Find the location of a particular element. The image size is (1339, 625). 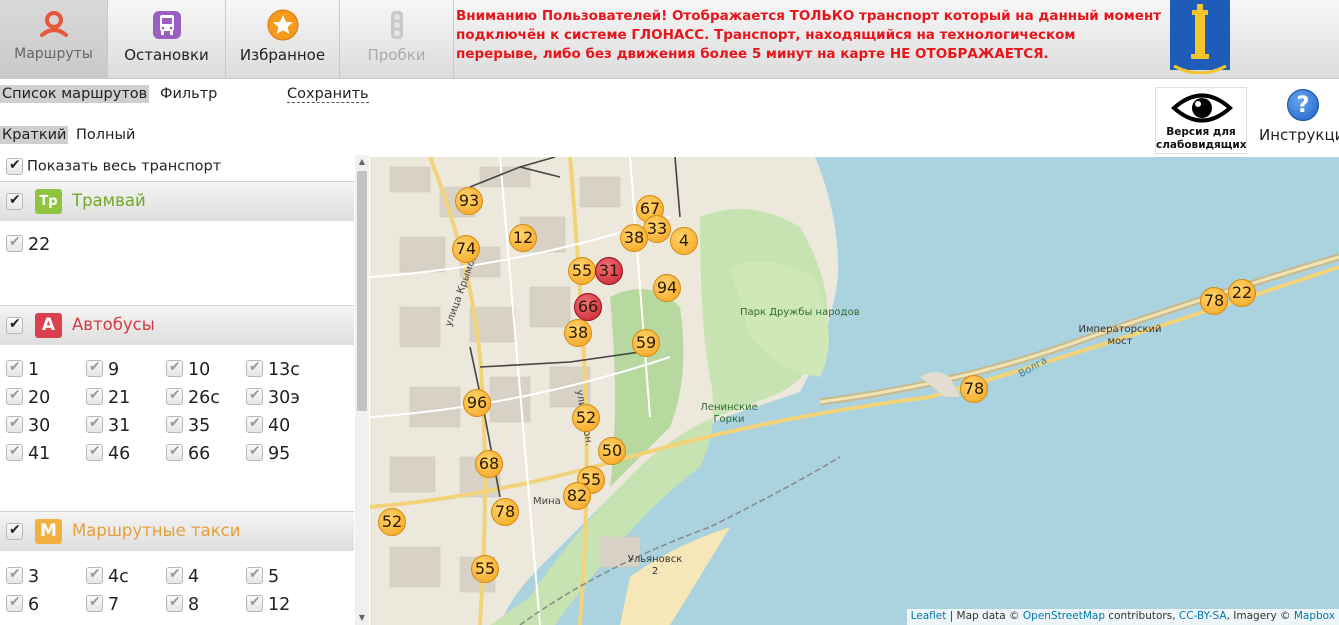

route-option-taxi: 7 is located at coordinates (102, 604).